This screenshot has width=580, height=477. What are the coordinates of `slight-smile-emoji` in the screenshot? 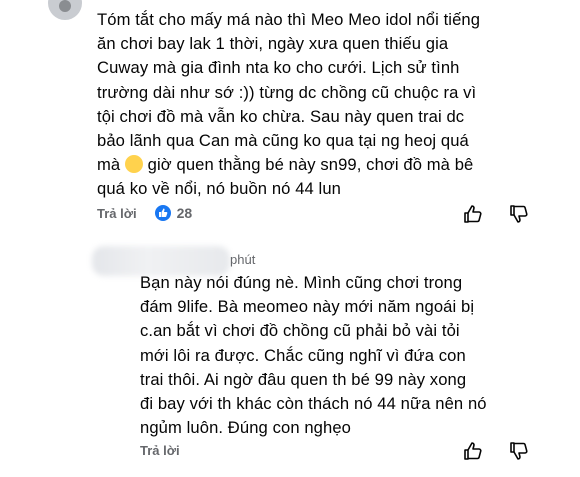 It's located at (133, 164).